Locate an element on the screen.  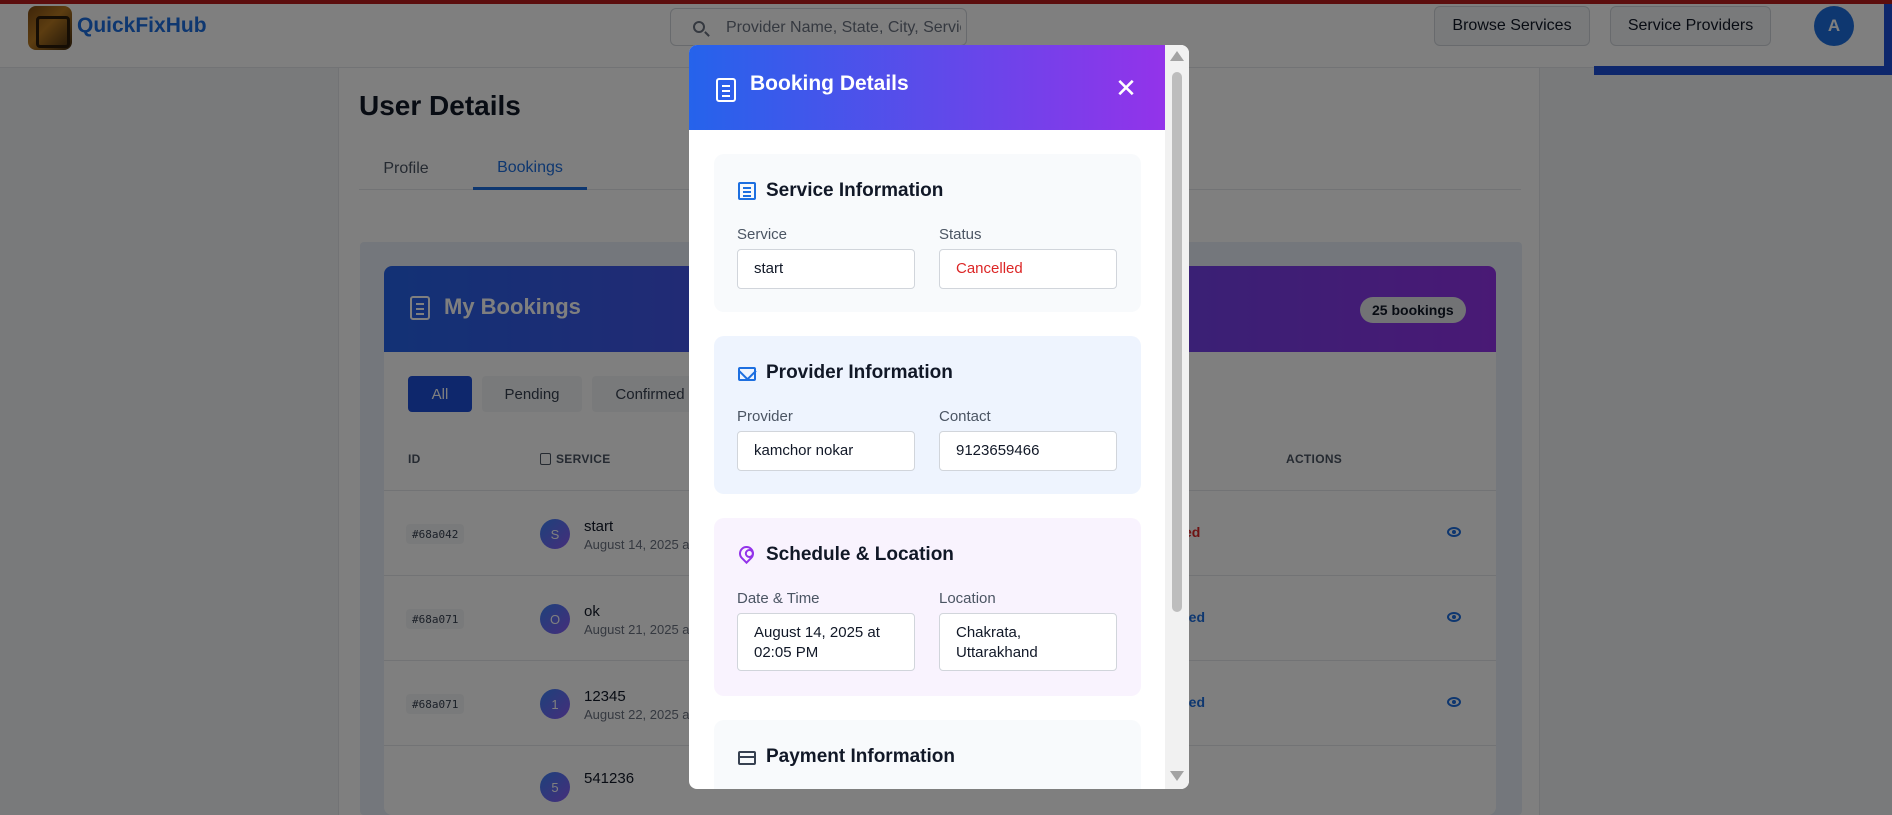
location-pin-icon is located at coordinates (746, 553).